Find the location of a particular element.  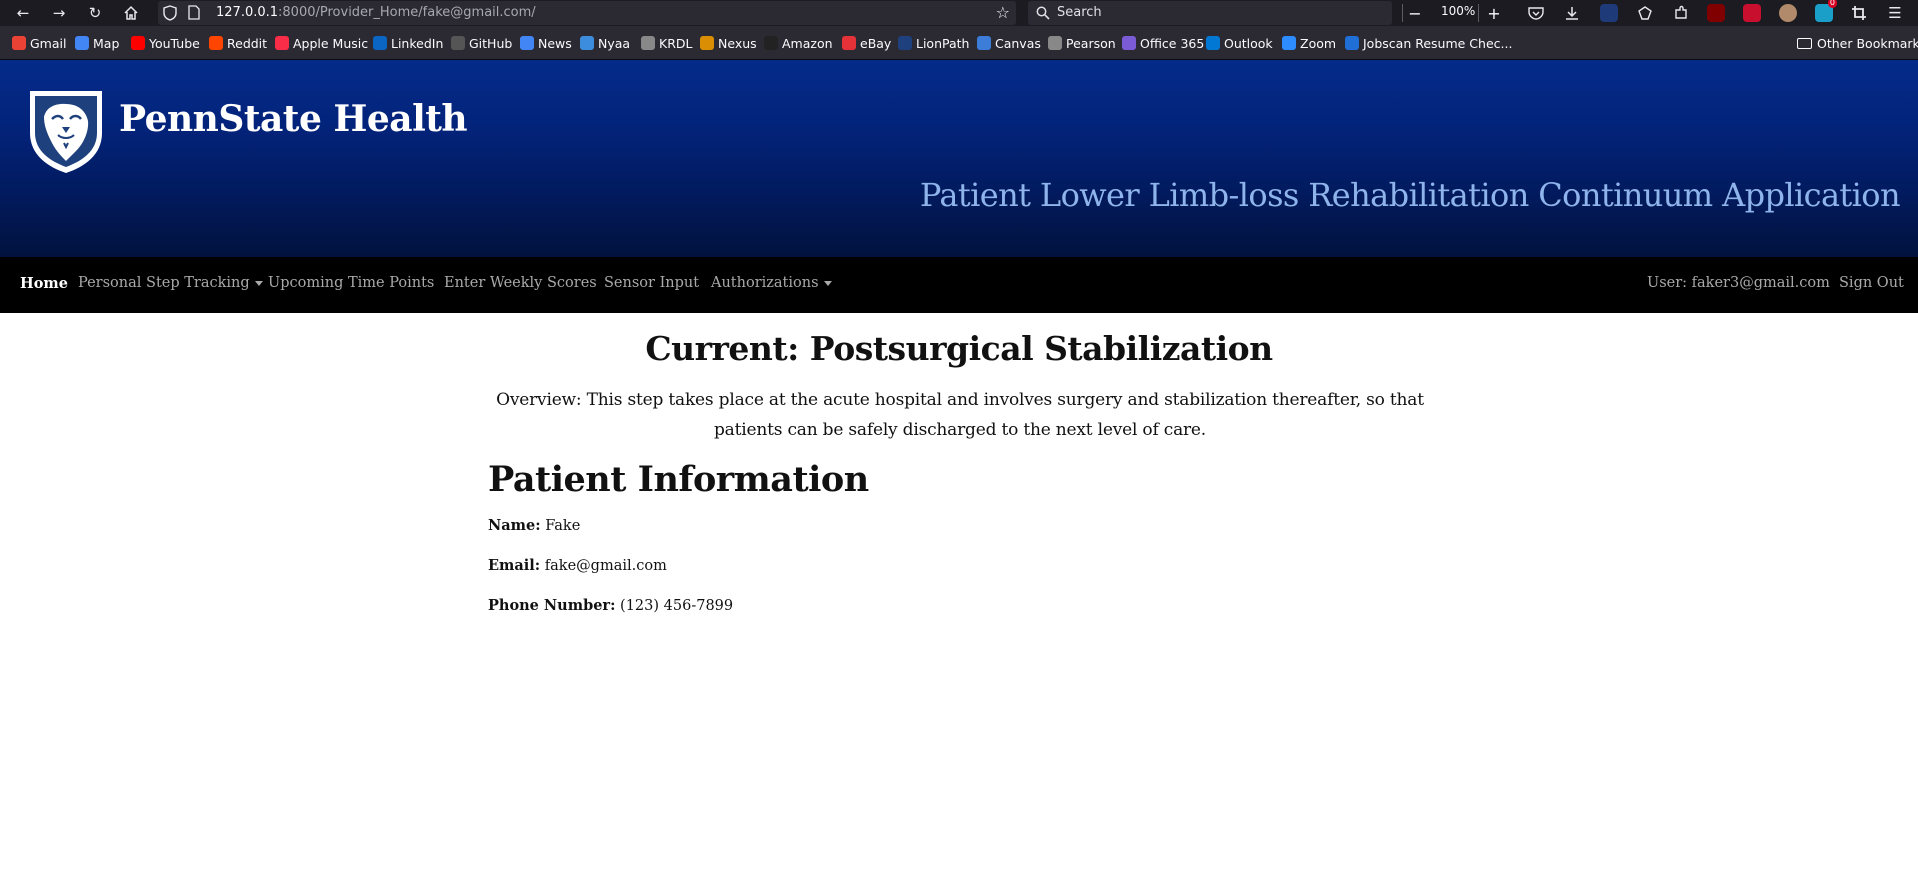

notification-extension-icon: 0 is located at coordinates (1826, 11).